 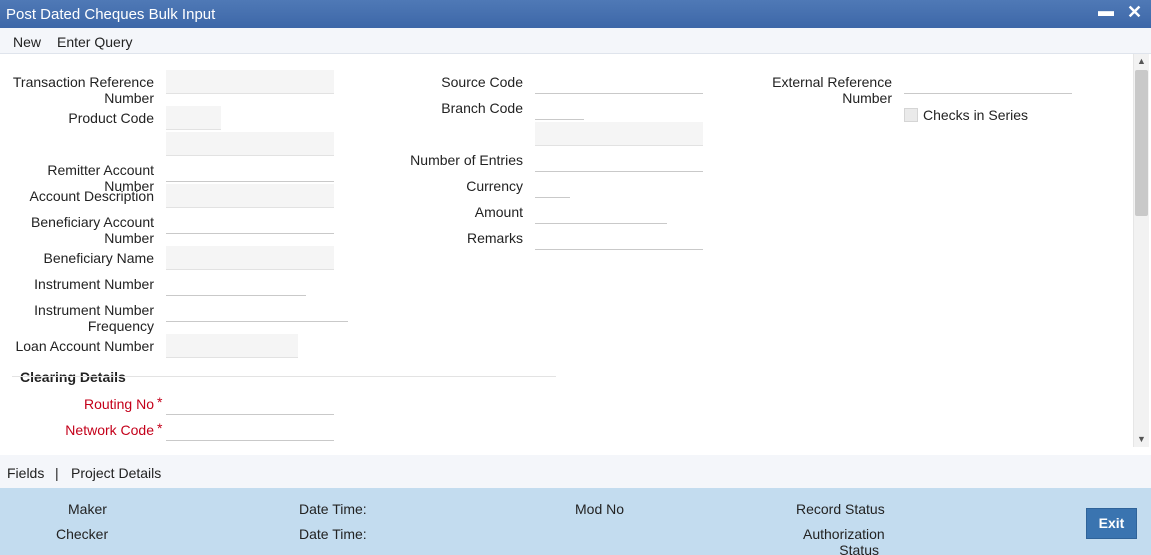 I want to click on beneficiary-name-label: Beneficiary Name, so click(x=99, y=258).